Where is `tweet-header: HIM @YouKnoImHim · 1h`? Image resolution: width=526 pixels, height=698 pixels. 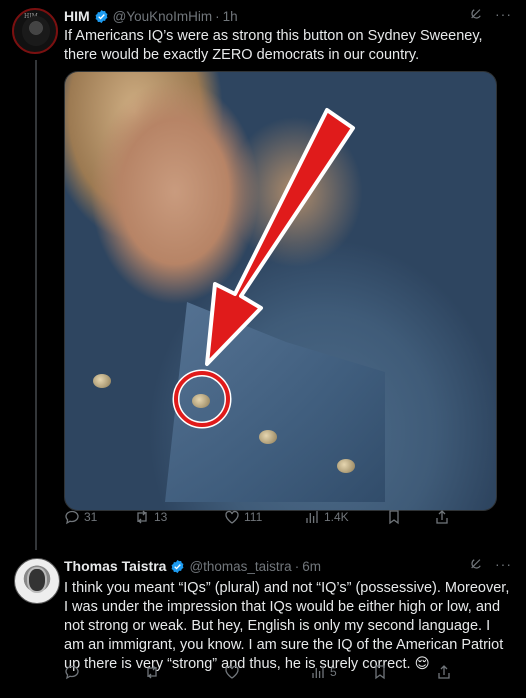
tweet-header: HIM @YouKnoImHim · 1h is located at coordinates (151, 16).